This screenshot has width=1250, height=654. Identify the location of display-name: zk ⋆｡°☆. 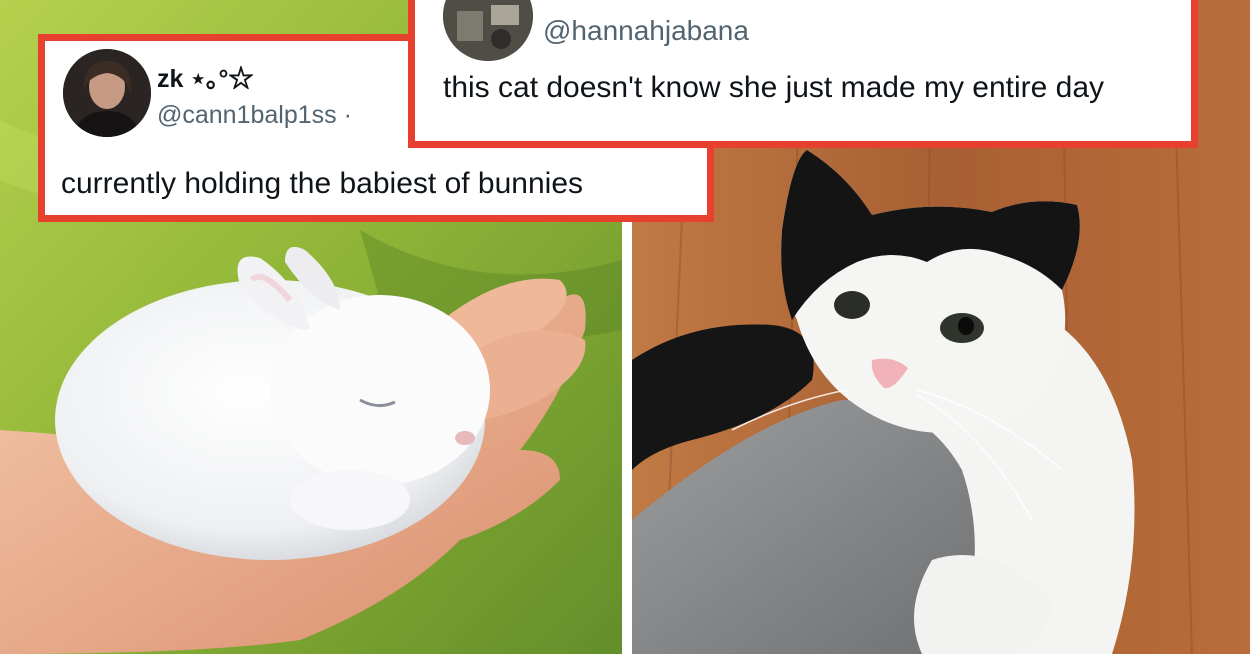
(205, 79).